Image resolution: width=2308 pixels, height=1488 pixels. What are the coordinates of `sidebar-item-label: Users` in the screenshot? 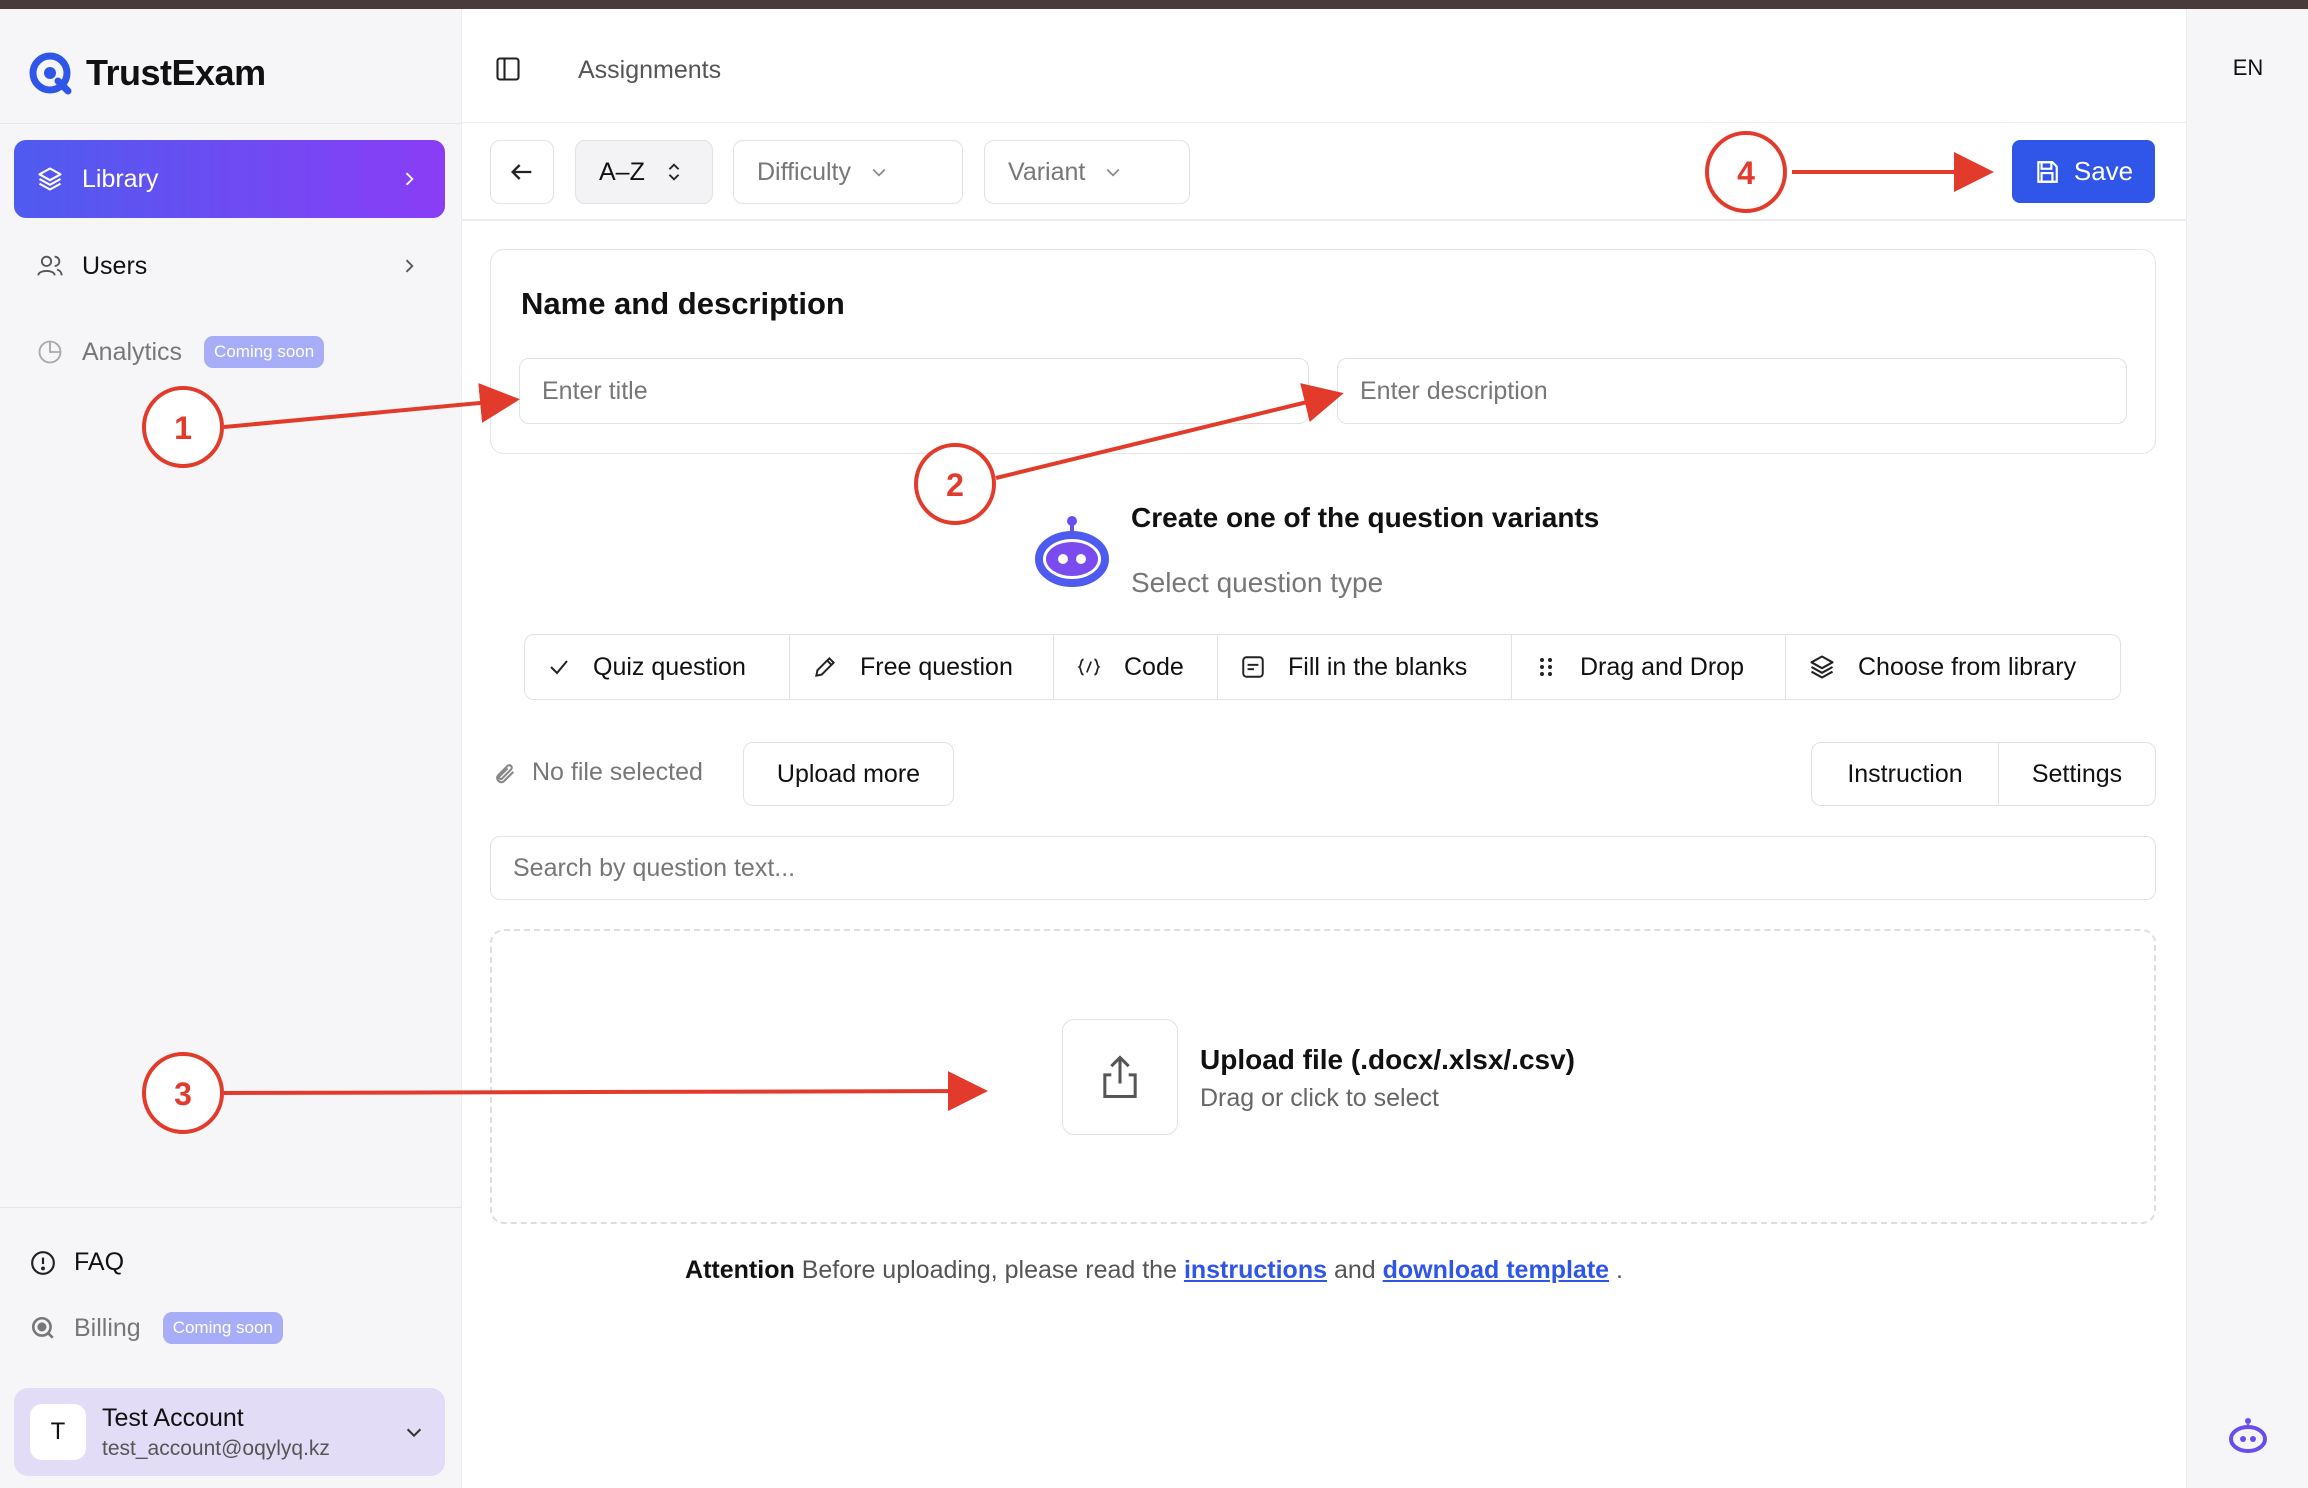 It's located at (115, 265).